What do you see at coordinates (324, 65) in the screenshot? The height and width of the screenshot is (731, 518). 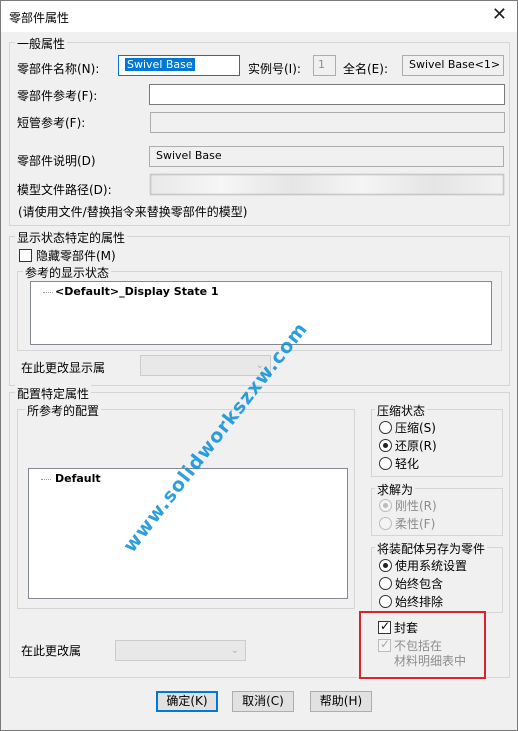 I see `instance-id-field: 1` at bounding box center [324, 65].